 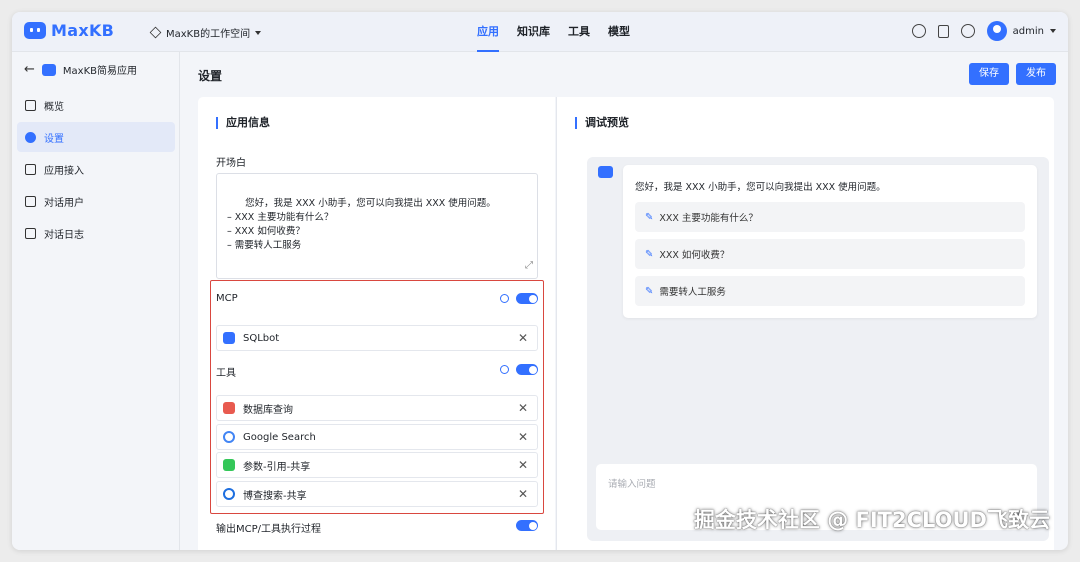 What do you see at coordinates (96, 137) in the screenshot?
I see `sidebar-item-settings: 设置` at bounding box center [96, 137].